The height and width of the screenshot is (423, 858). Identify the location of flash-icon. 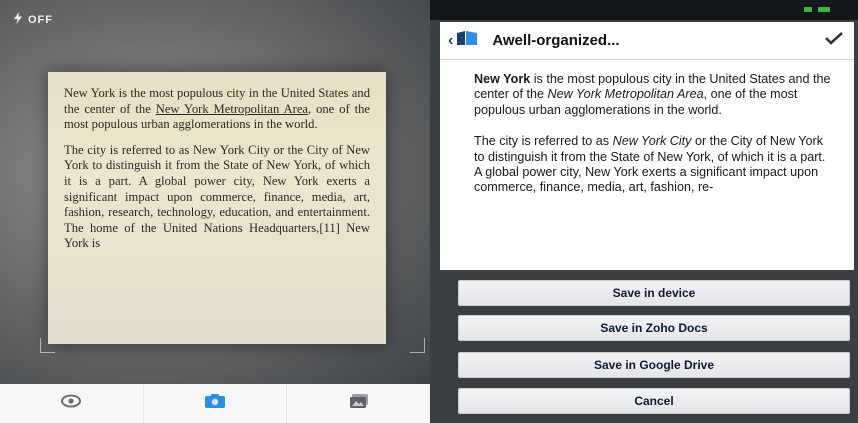
(18, 19).